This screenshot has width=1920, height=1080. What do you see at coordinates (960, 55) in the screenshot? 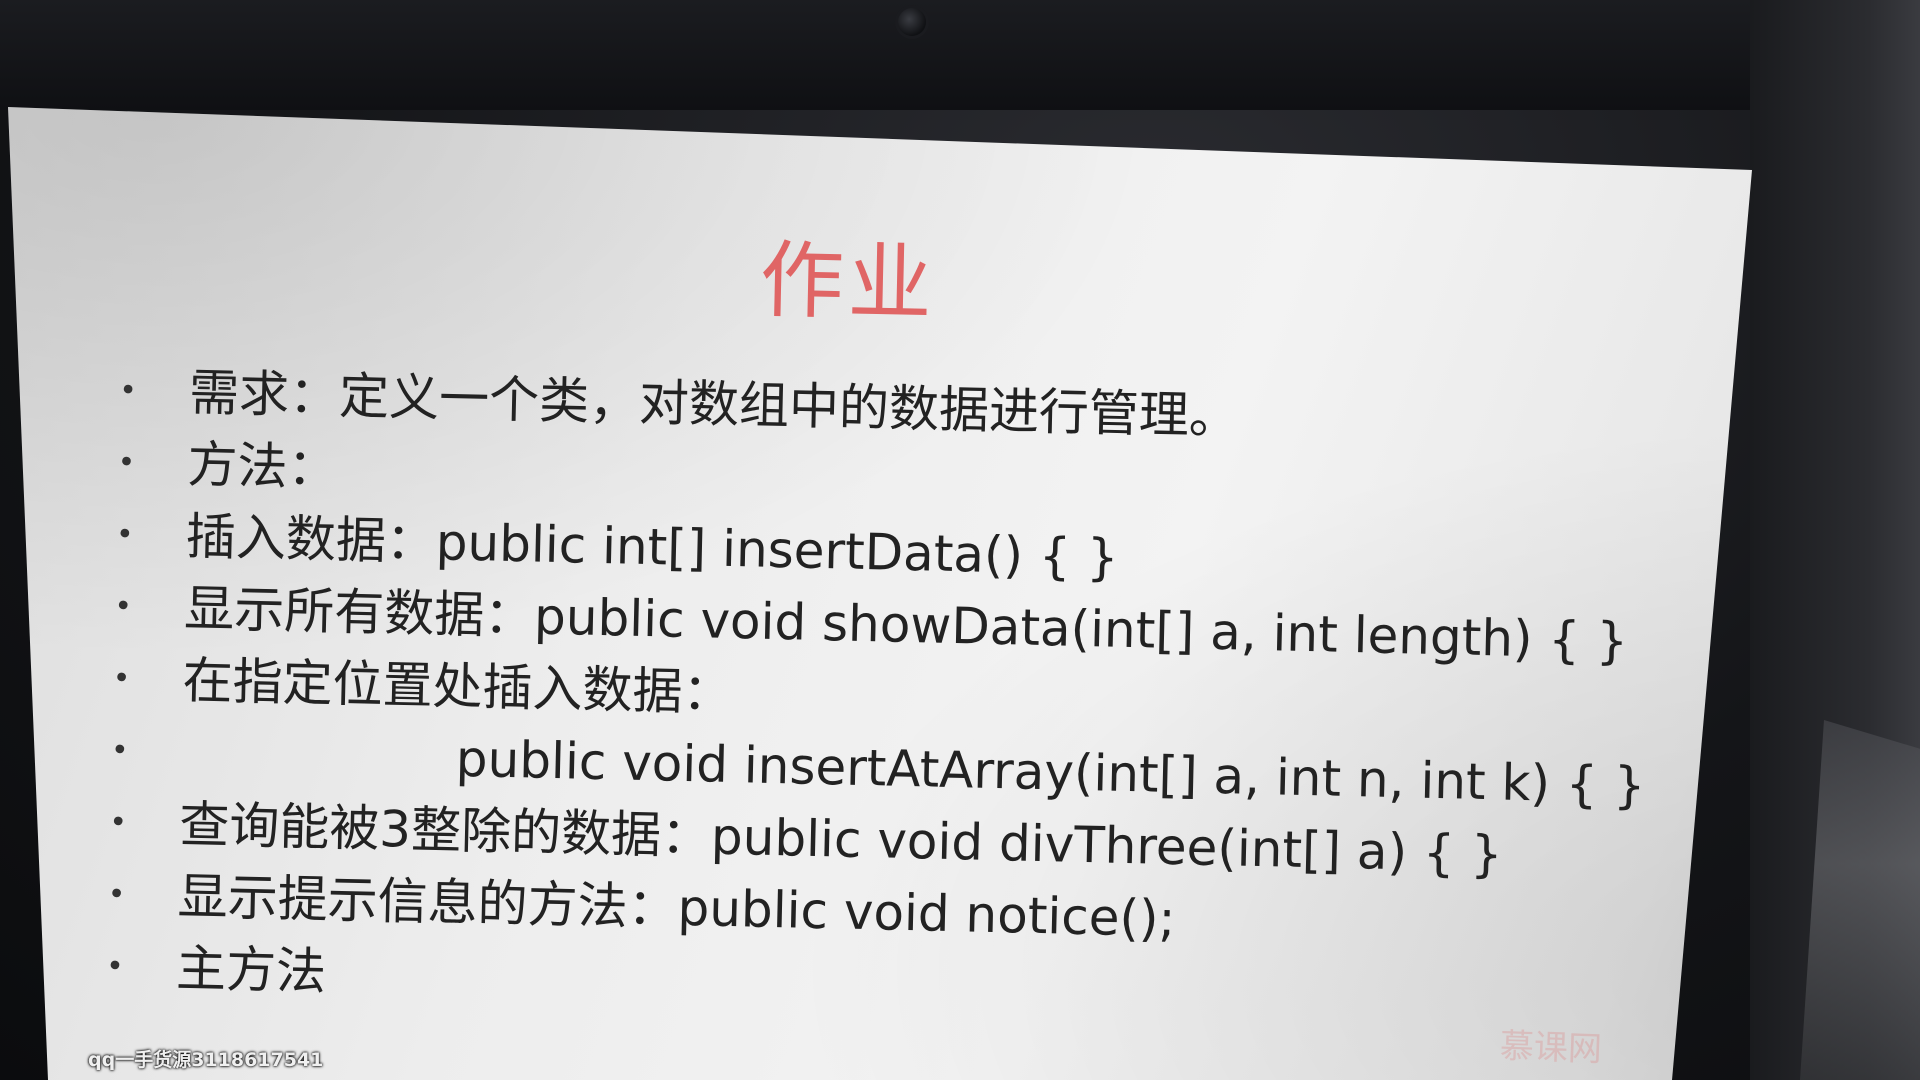
I see `monitor-bezel` at bounding box center [960, 55].